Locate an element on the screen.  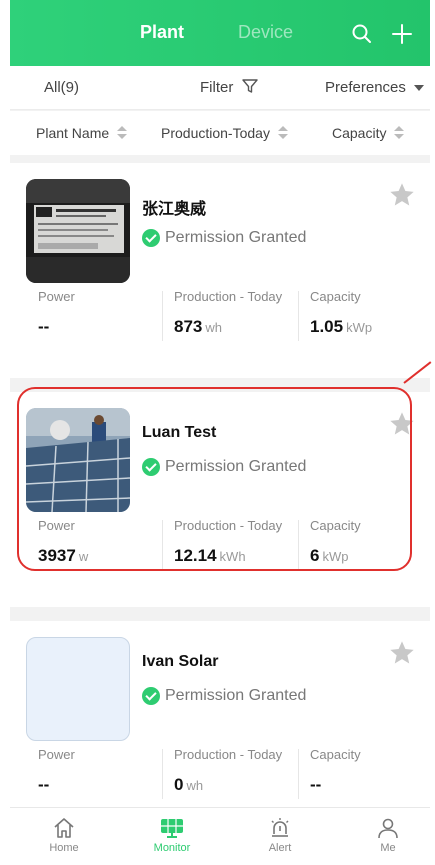
nav-home: Home is located at coordinates (64, 835).